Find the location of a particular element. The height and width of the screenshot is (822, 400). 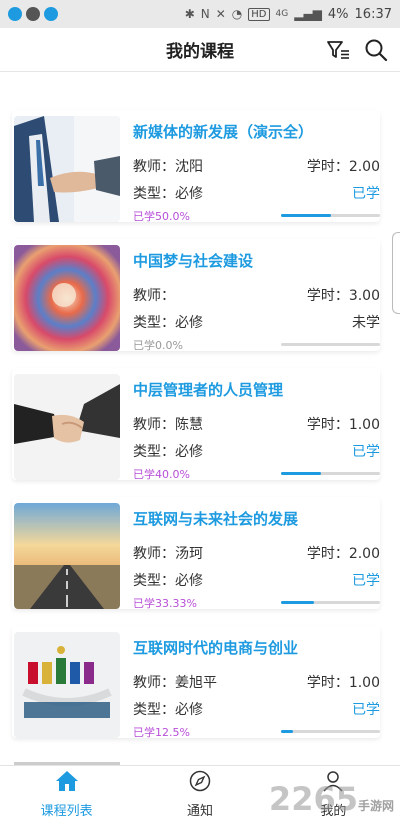

progress-label: 已学0.0% is located at coordinates (158, 345).